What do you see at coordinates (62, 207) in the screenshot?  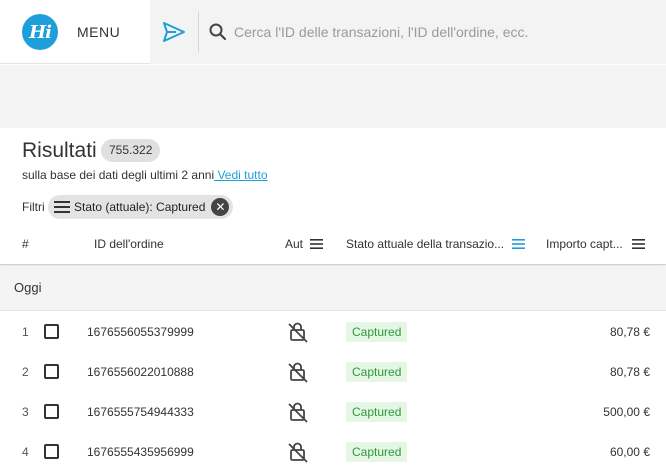 I see `menu-icon` at bounding box center [62, 207].